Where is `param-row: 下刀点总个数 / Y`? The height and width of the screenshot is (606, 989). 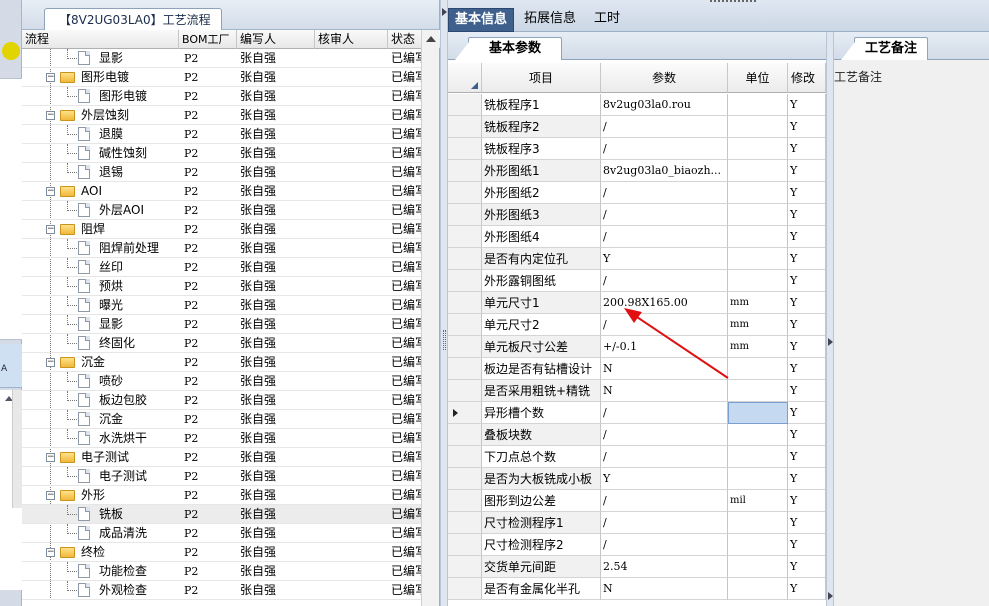 param-row: 下刀点总个数 / Y is located at coordinates (637, 457).